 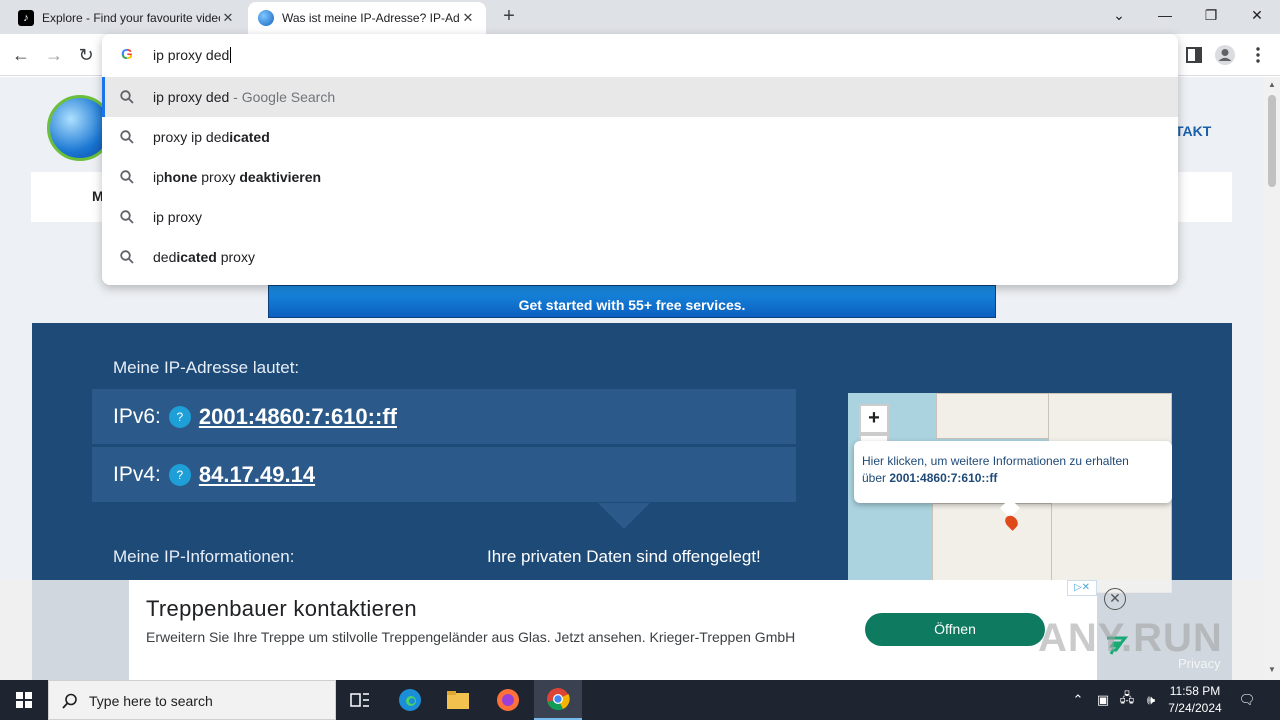 What do you see at coordinates (410, 700) in the screenshot?
I see `edge-icon` at bounding box center [410, 700].